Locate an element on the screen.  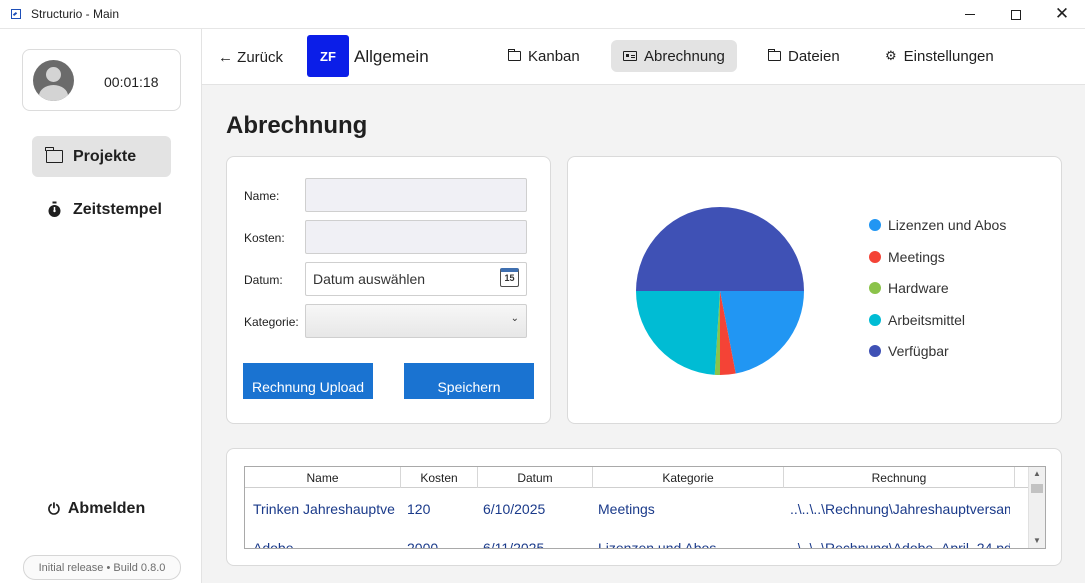
legend-item: Meetings is located at coordinates (907, 257).